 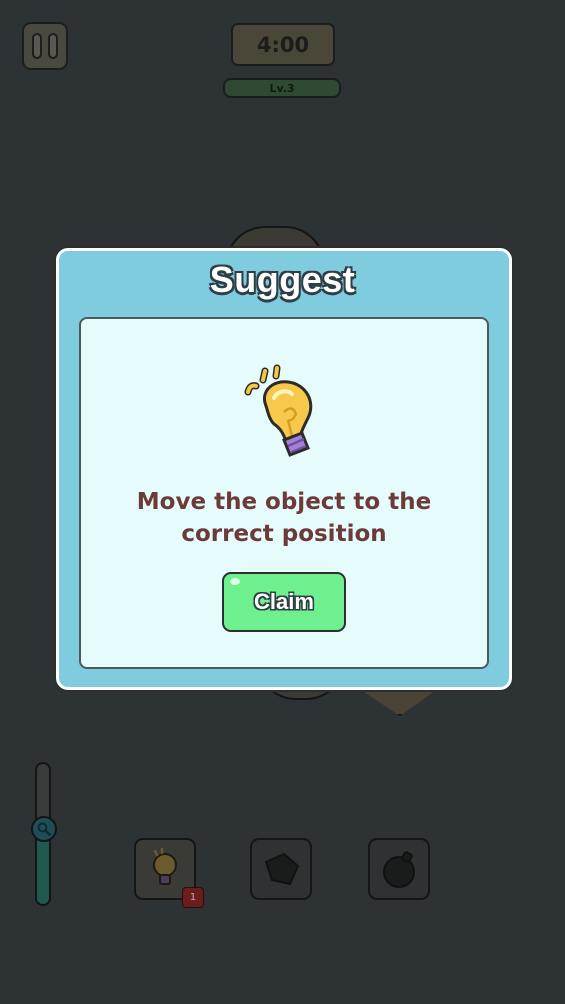 I want to click on timer-text: 4:00, so click(x=283, y=44).